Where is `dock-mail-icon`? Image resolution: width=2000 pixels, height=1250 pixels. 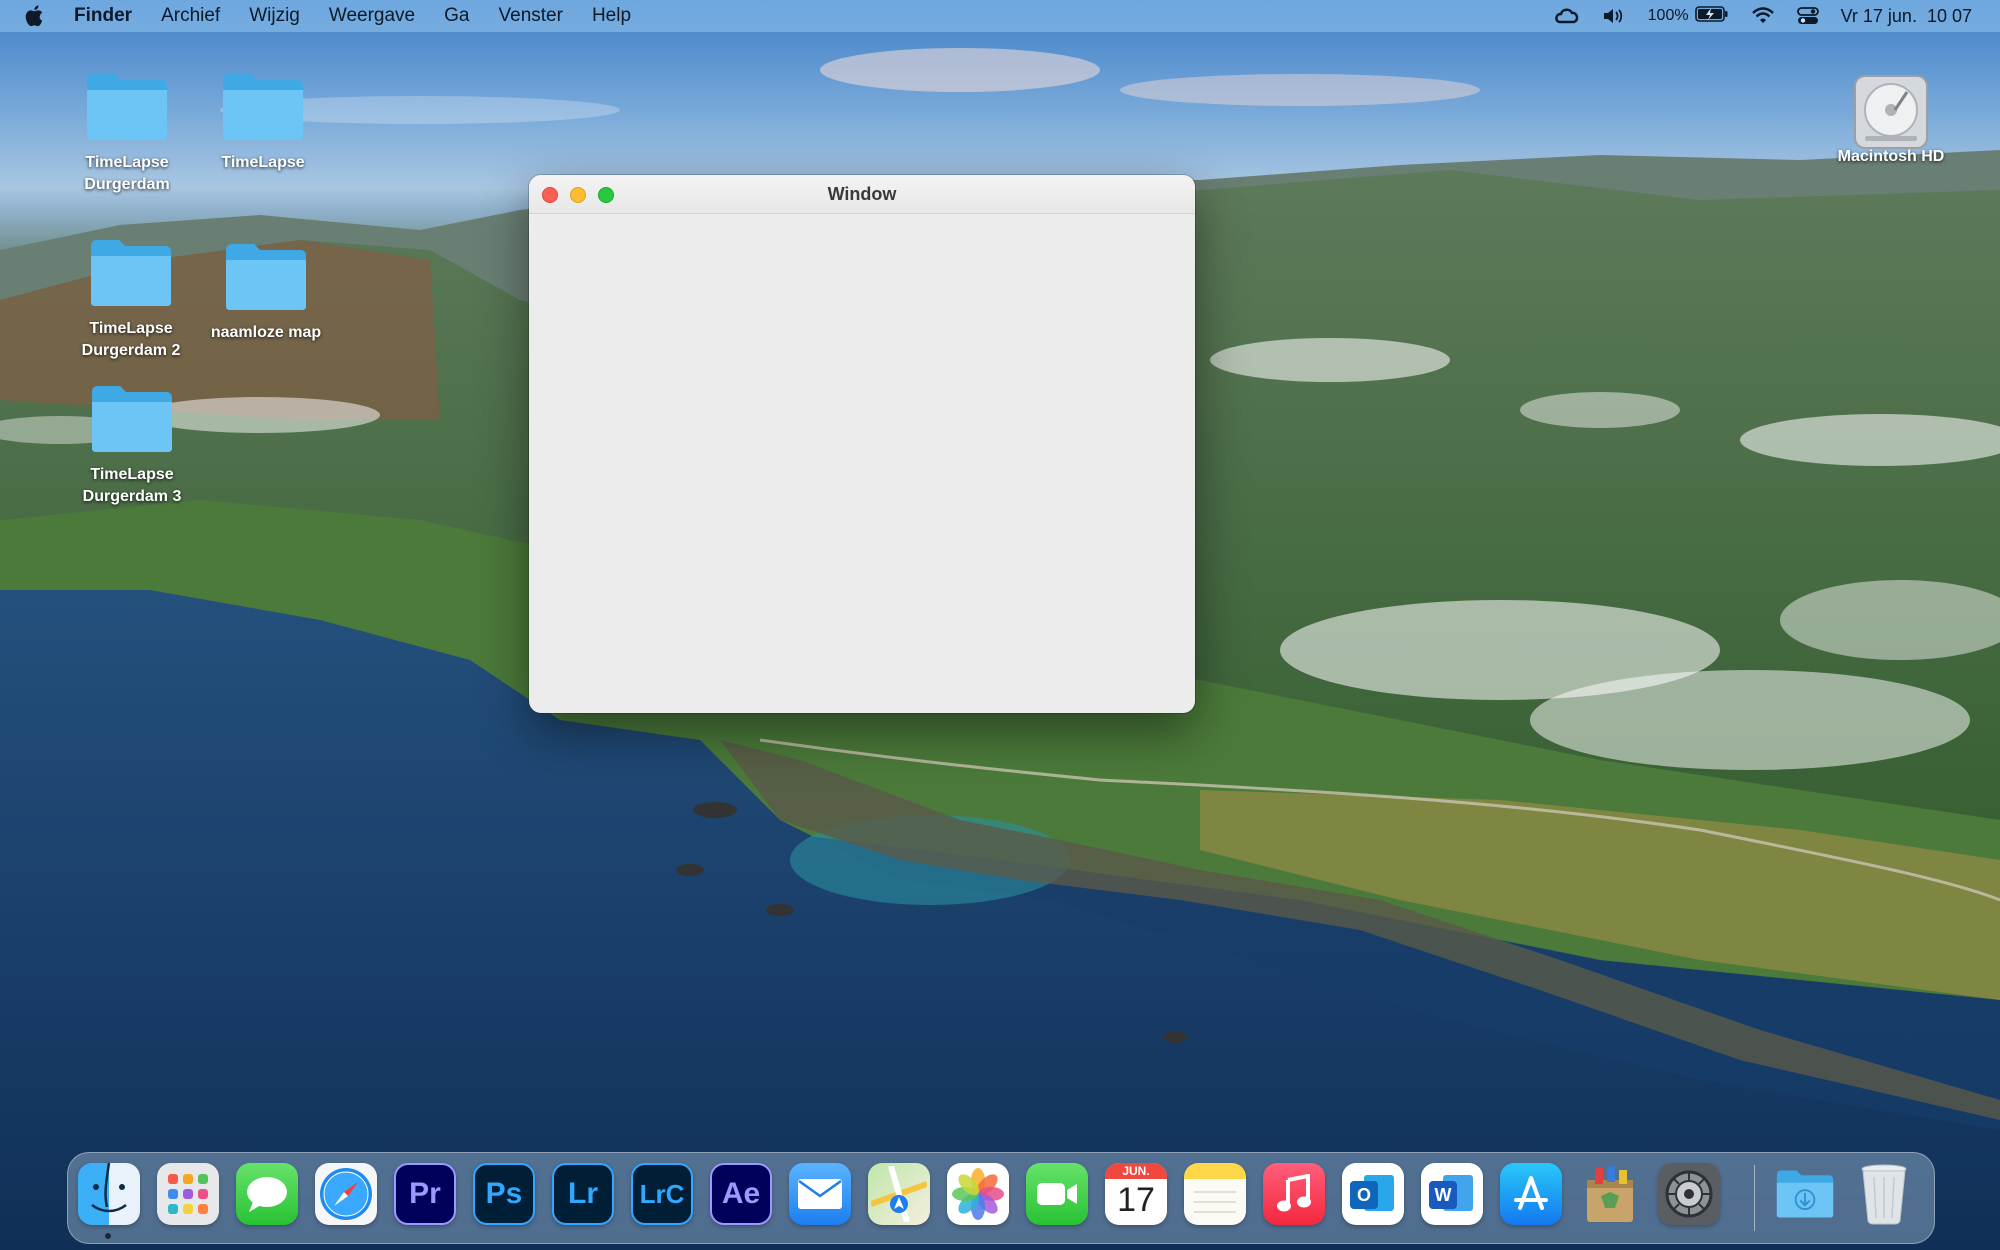
dock-mail-icon is located at coordinates (820, 1194).